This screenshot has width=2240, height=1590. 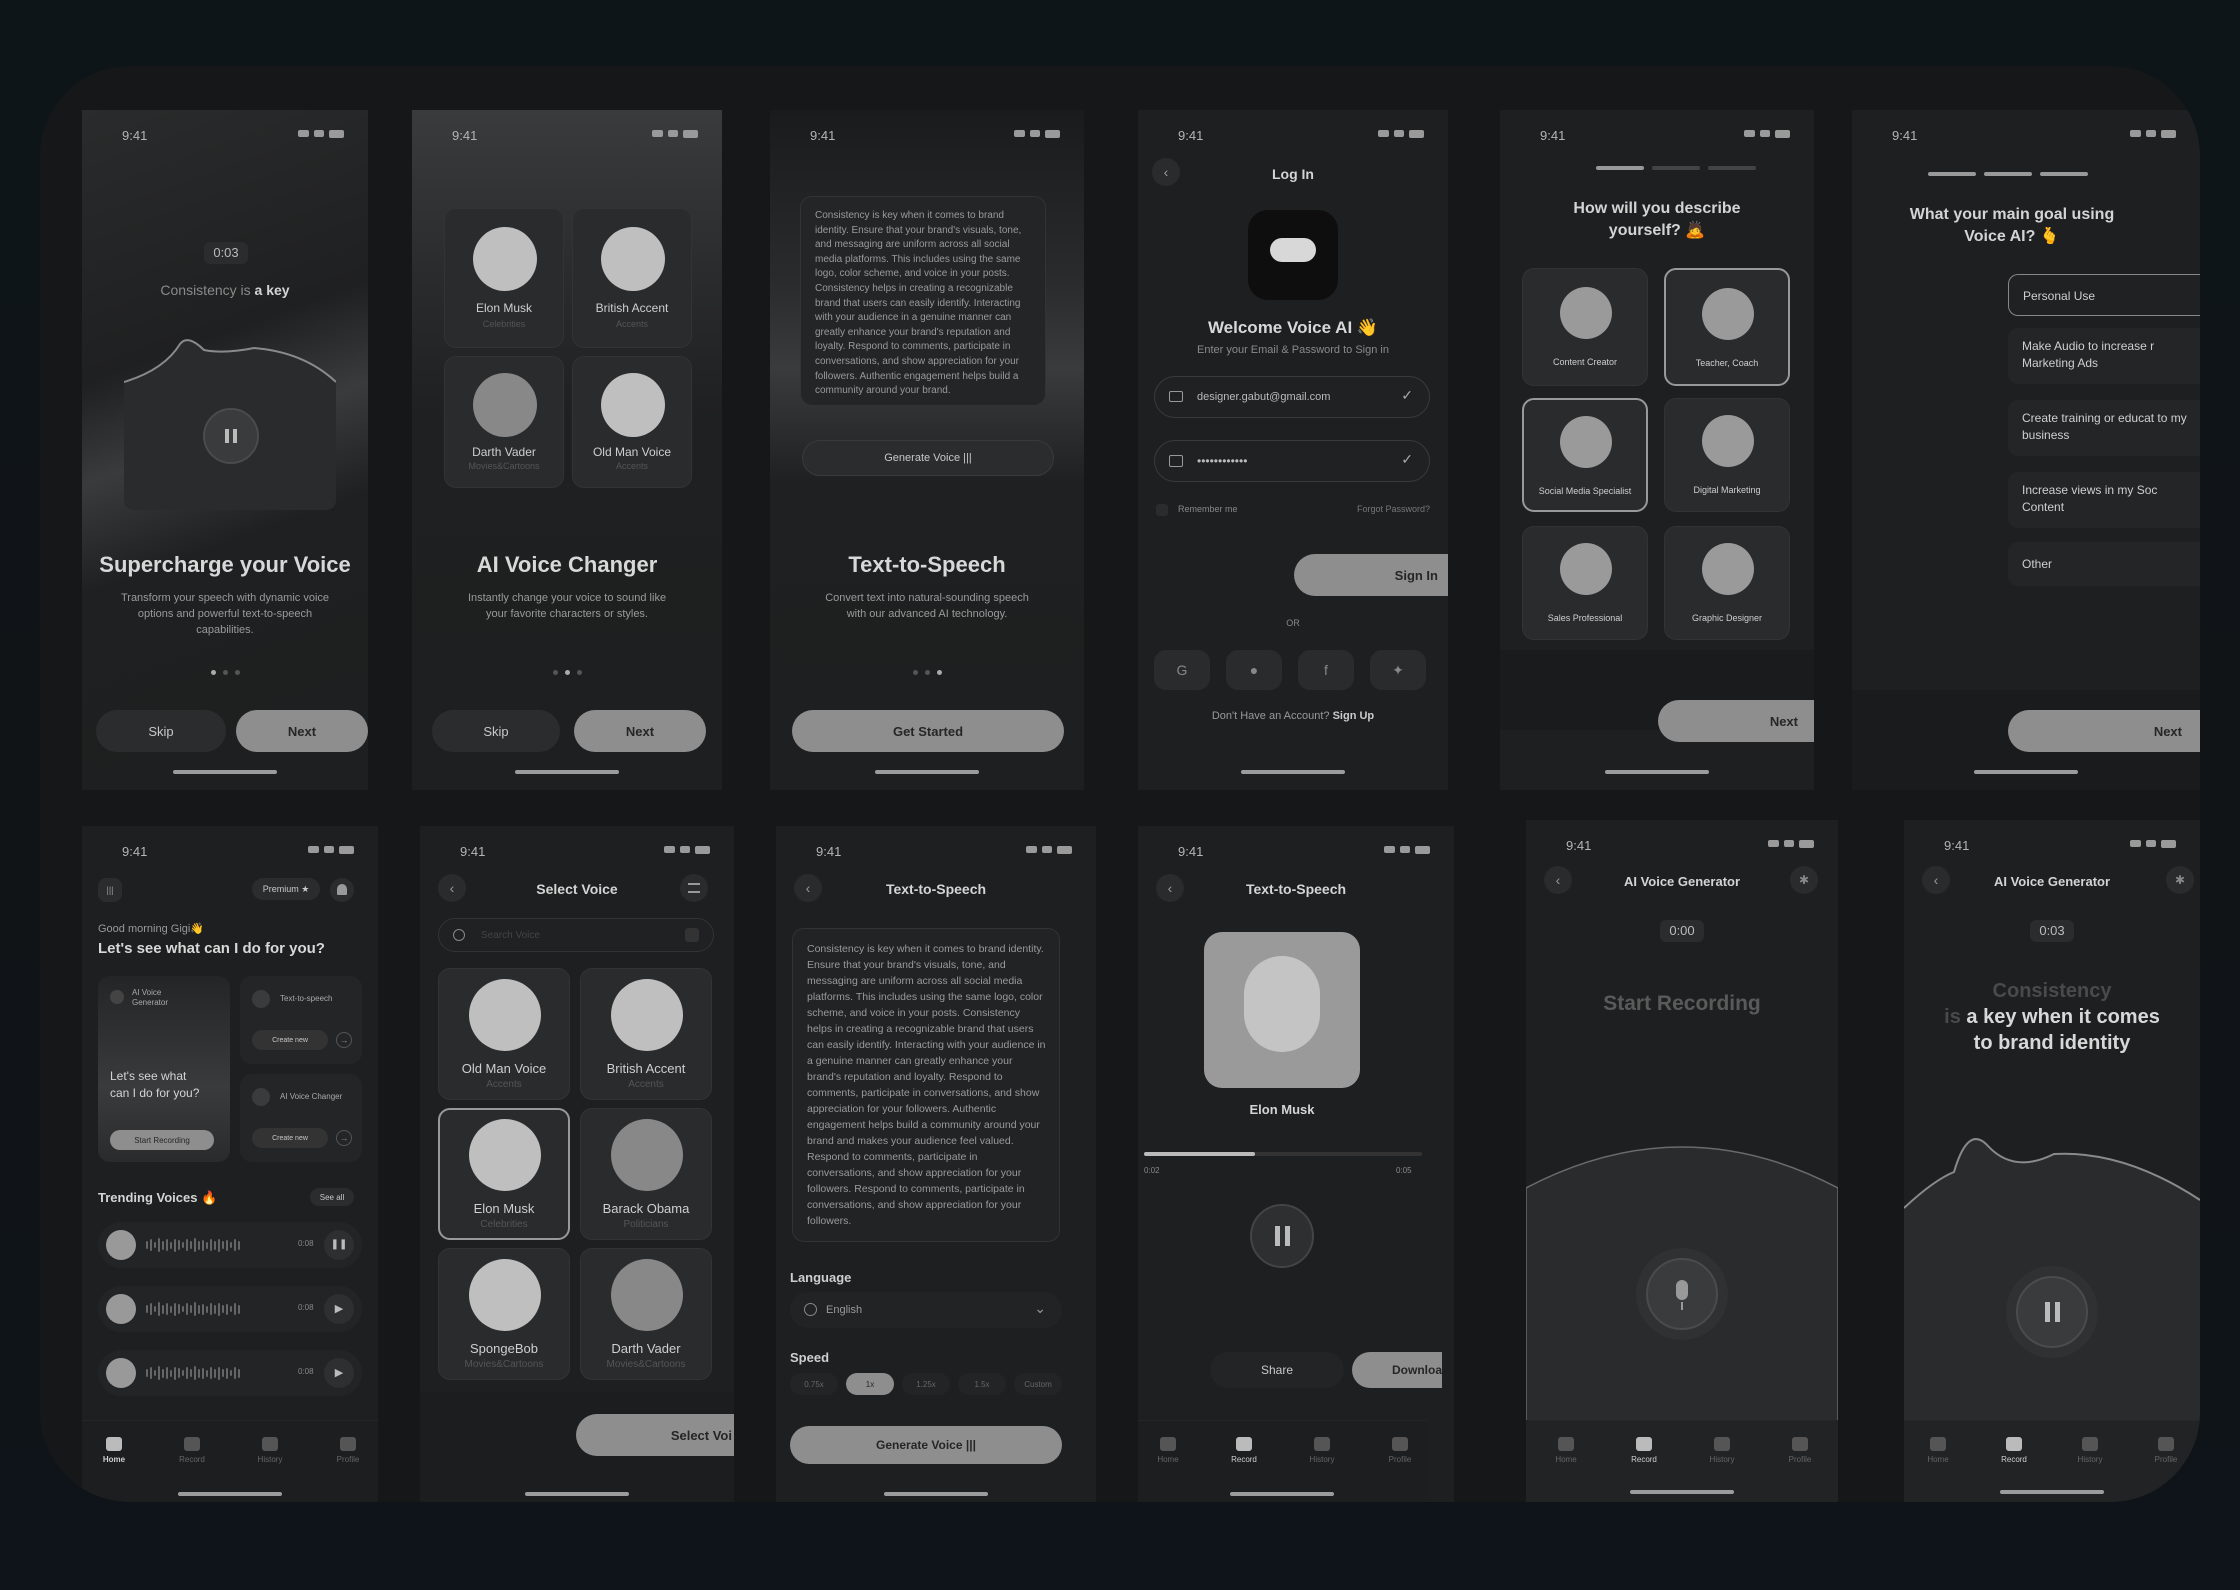 I want to click on google-button: G, so click(x=1182, y=670).